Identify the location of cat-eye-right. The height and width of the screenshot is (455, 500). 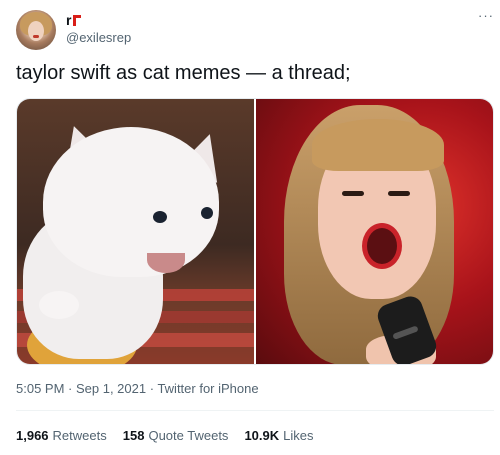
(207, 213).